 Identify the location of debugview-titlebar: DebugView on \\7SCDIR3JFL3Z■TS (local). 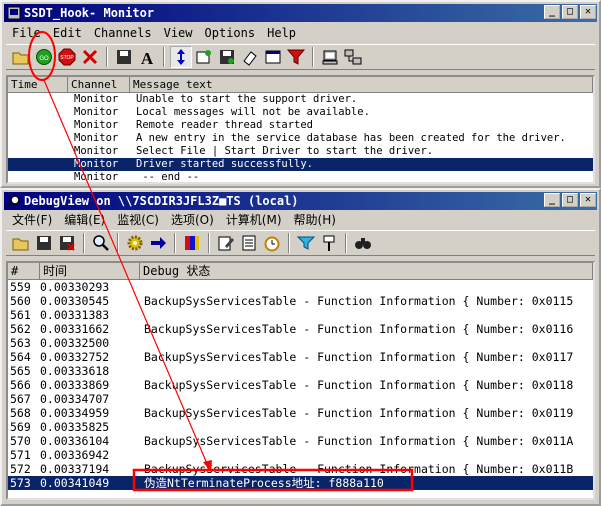
(300, 201).